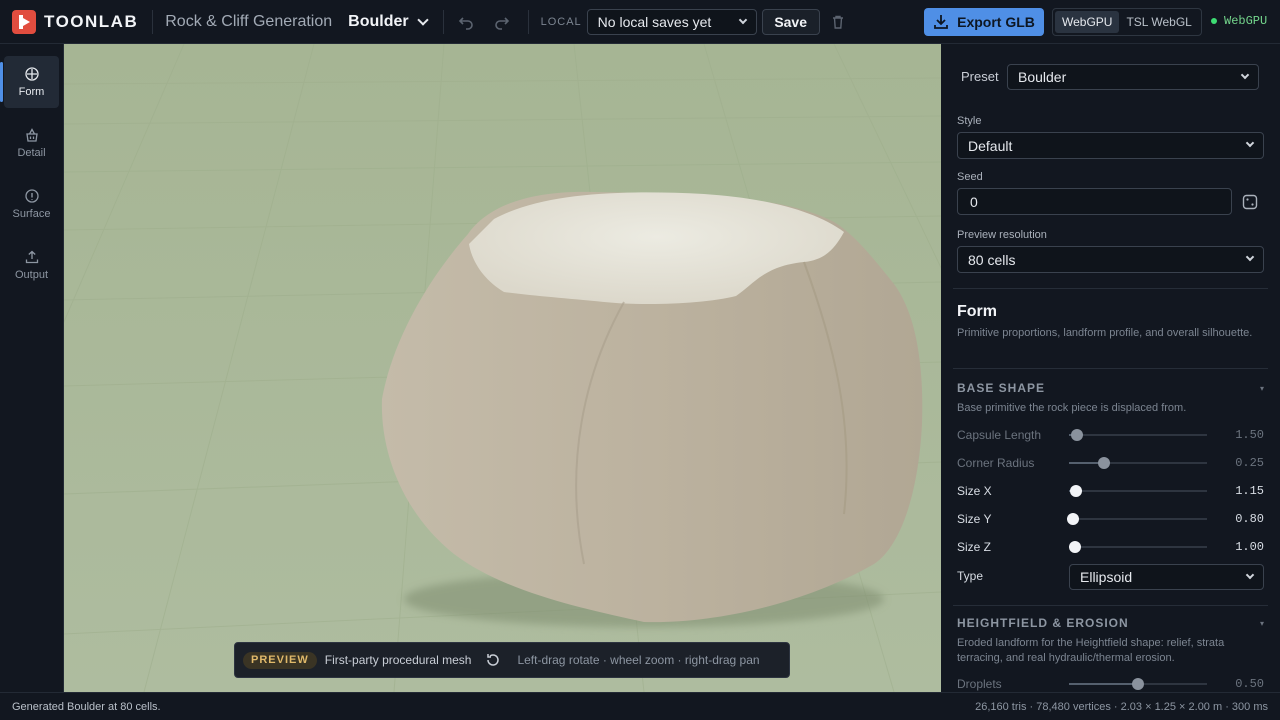 The image size is (1280, 720). I want to click on undo-icon, so click(465, 23).